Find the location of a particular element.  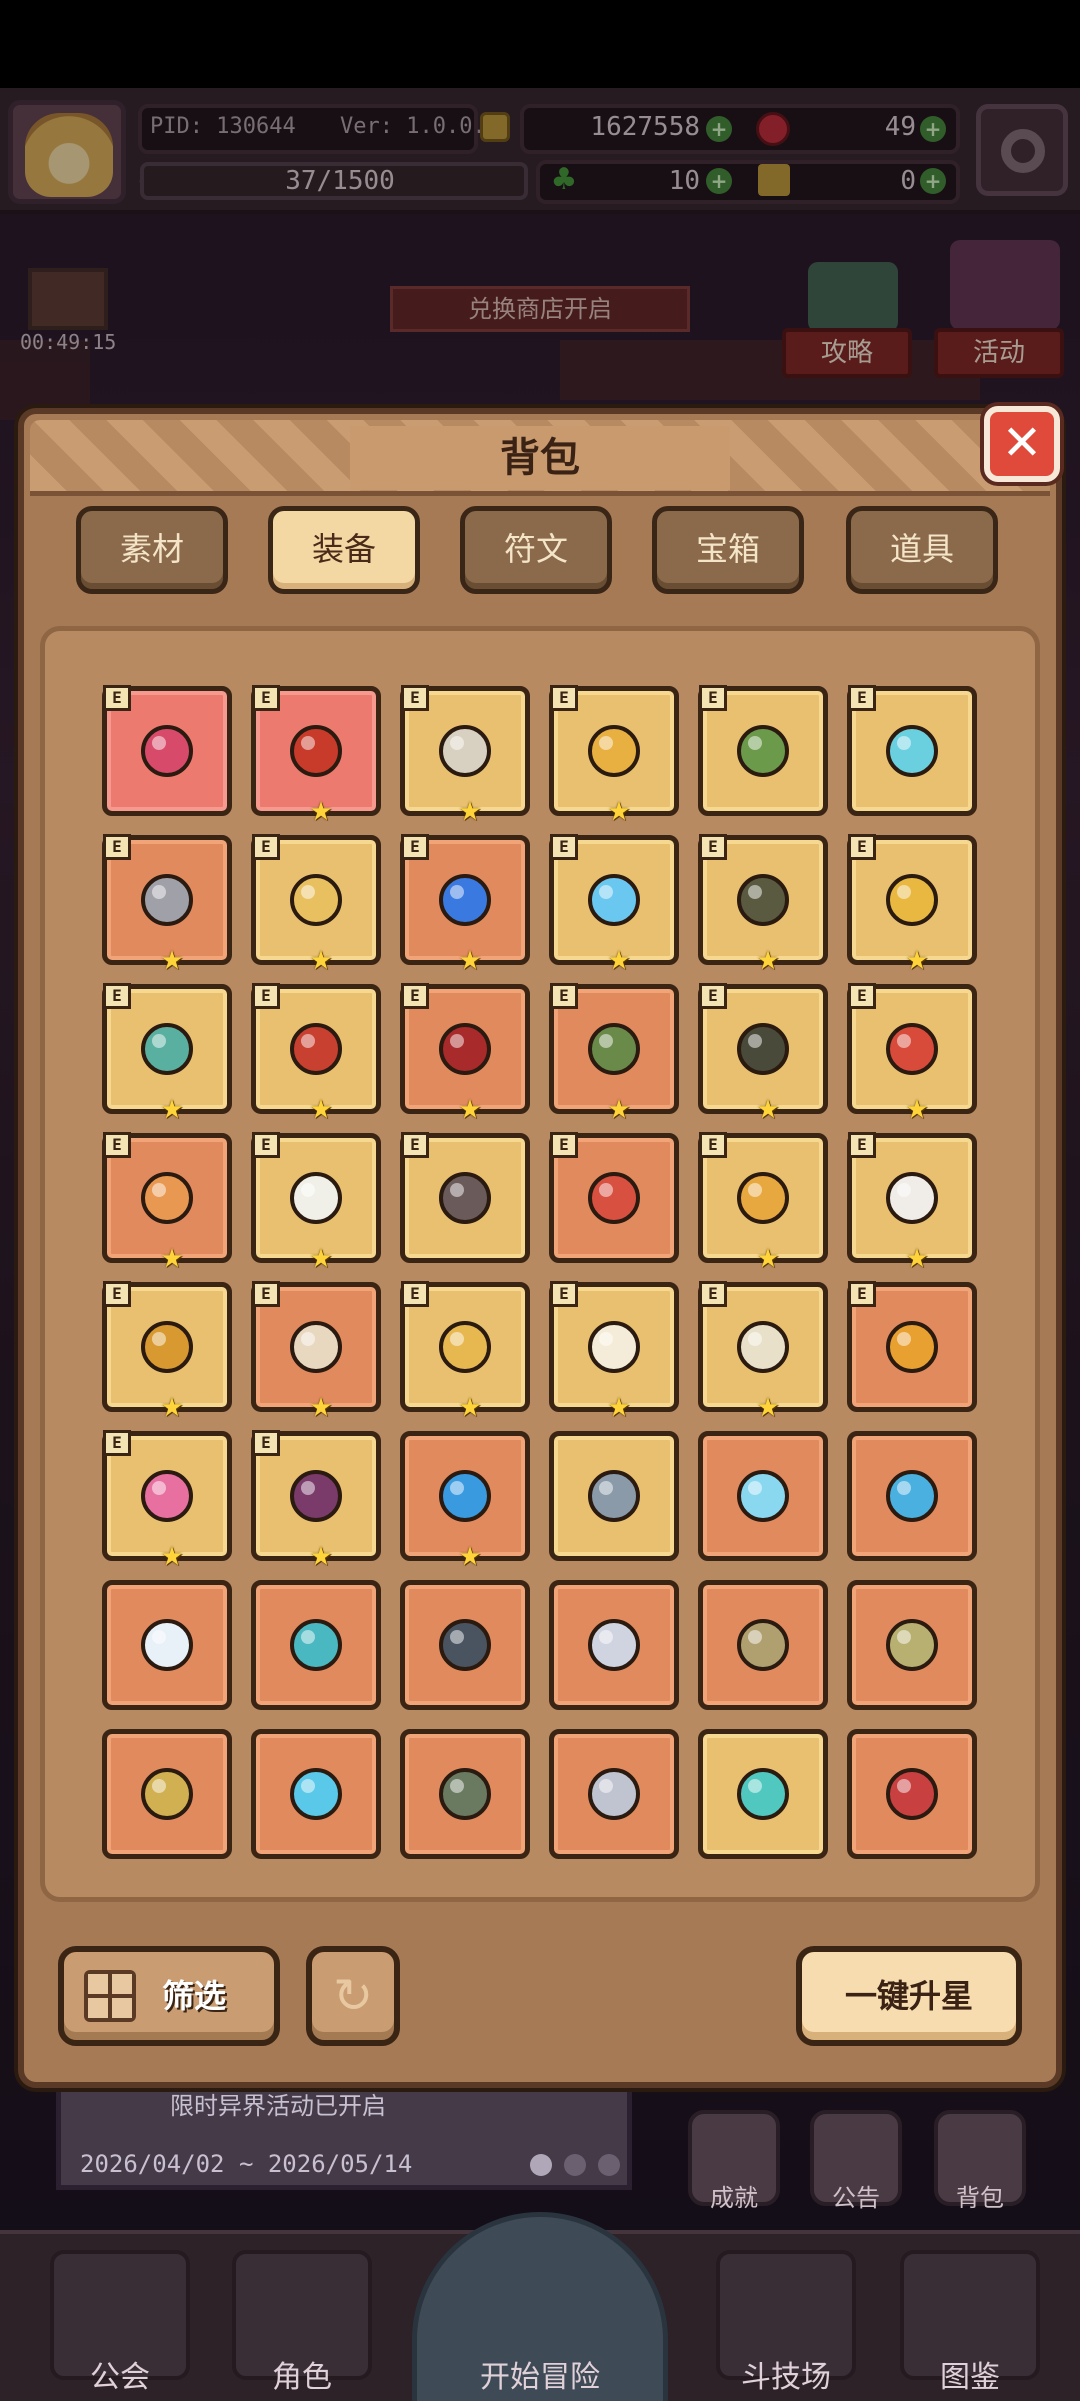

golden-mace-icon is located at coordinates (614, 751).